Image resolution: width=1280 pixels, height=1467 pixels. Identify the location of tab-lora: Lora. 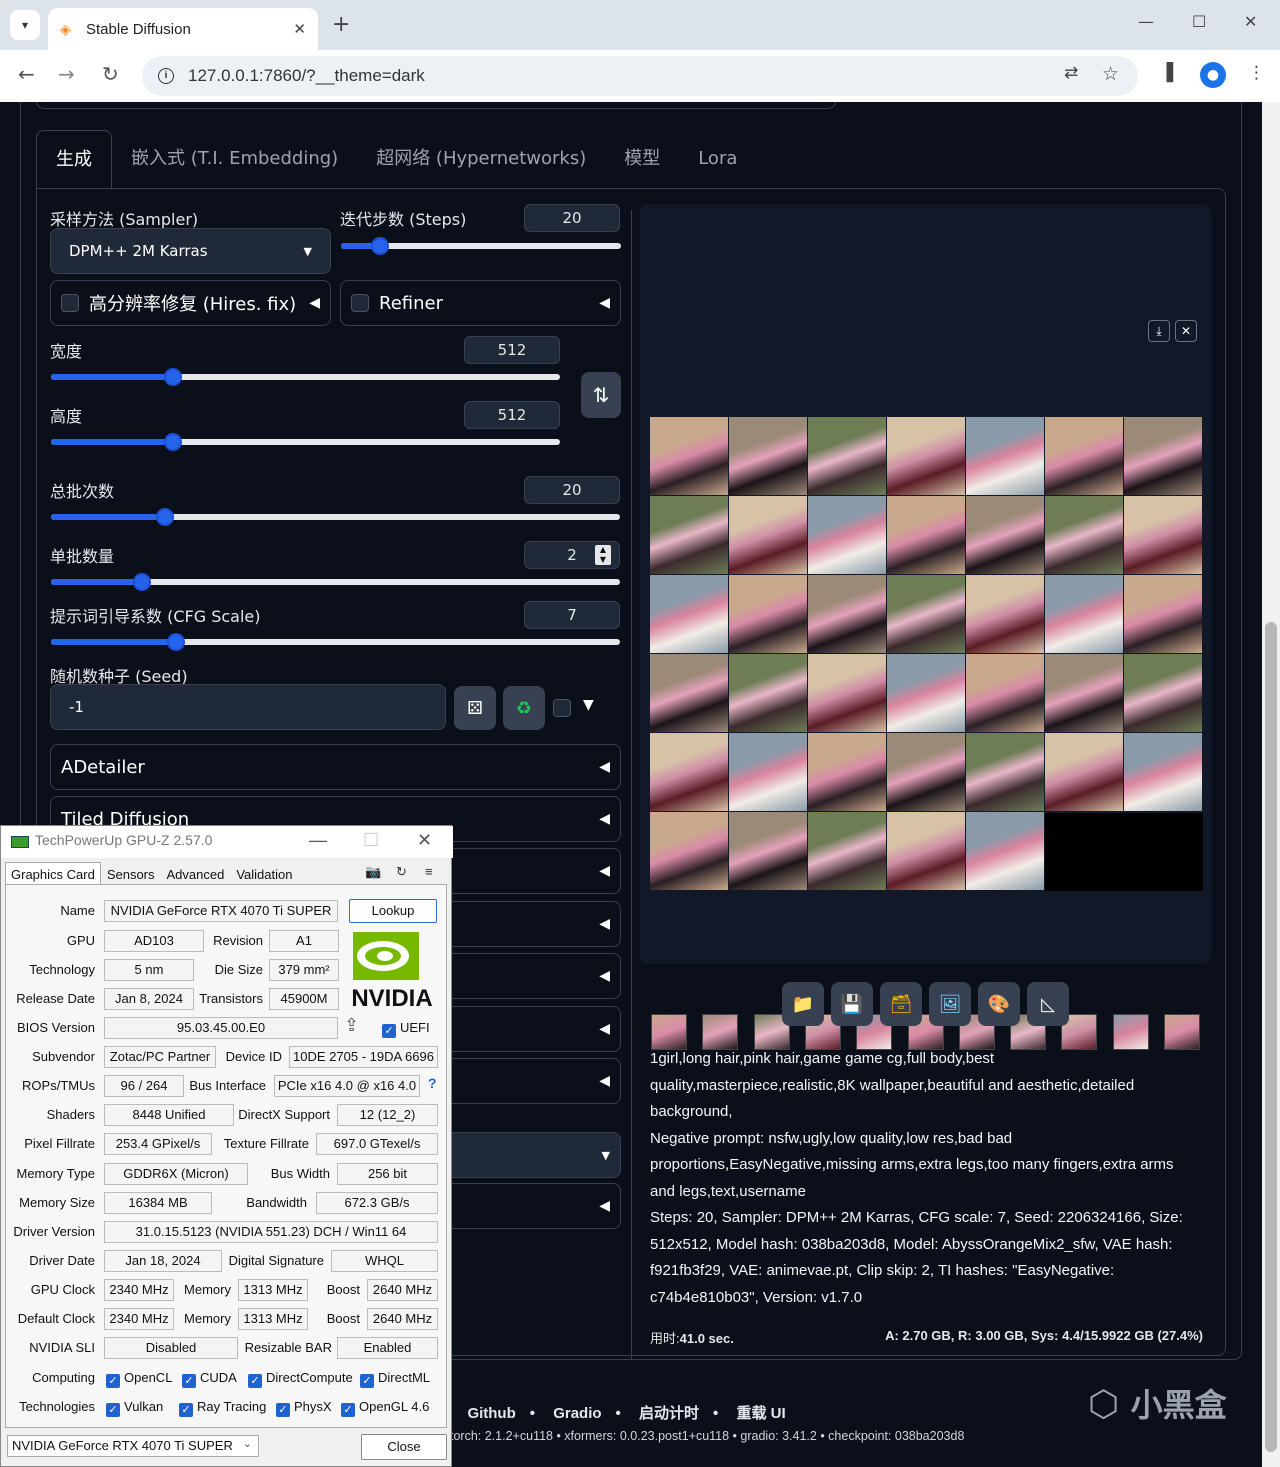
(717, 159).